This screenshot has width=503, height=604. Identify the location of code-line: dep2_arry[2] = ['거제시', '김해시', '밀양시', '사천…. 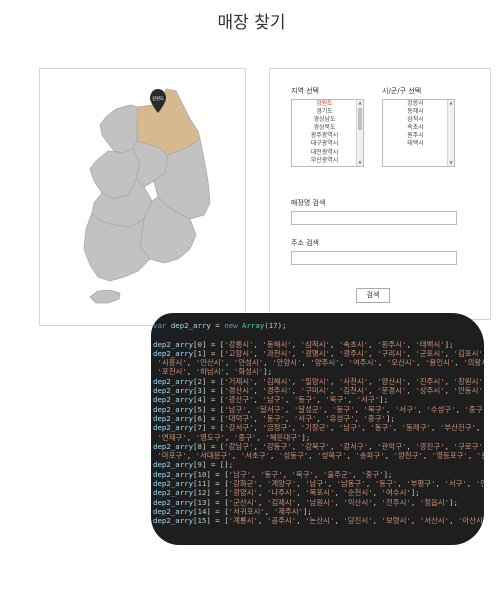
(318, 381).